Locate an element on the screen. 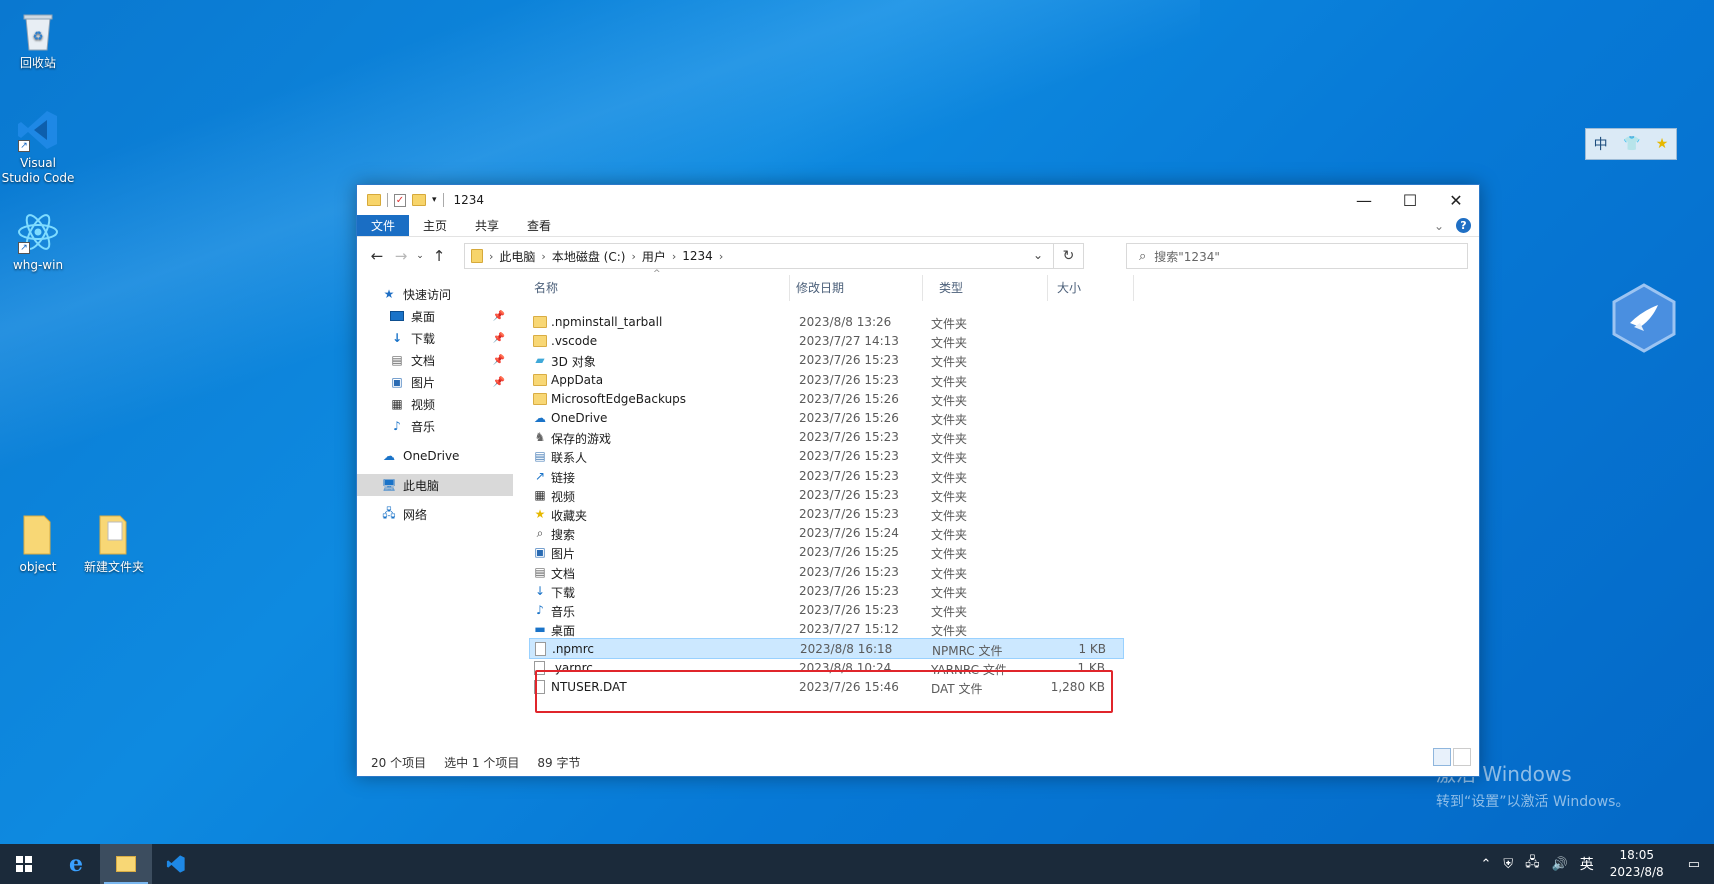 Image resolution: width=1714 pixels, height=884 pixels. file-row: ↗ 链接 2023/7/26 15:23 文件夹 is located at coordinates (826, 476).